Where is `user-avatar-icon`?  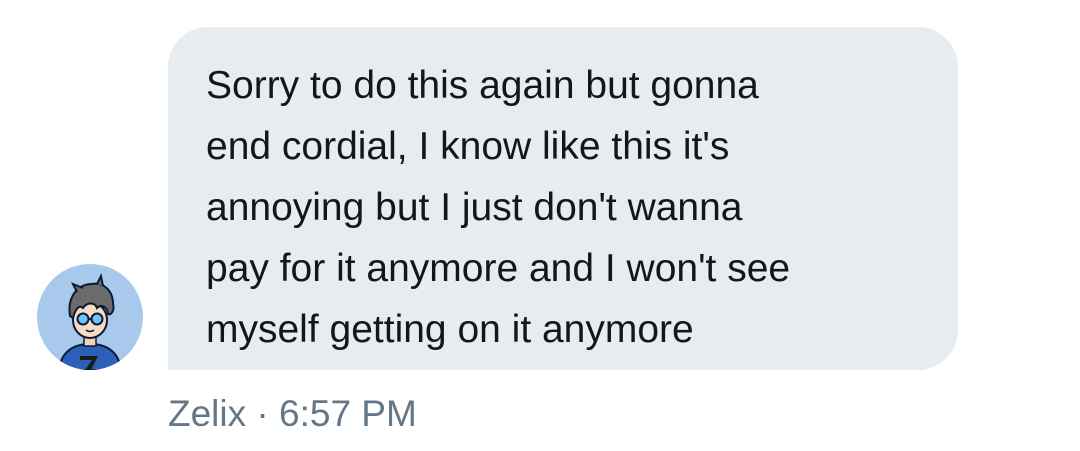 user-avatar-icon is located at coordinates (90, 321).